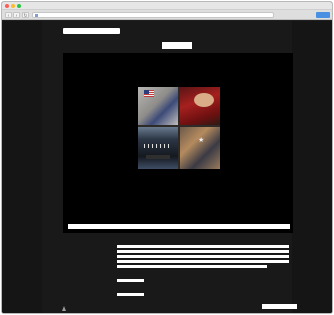 The image size is (334, 315). I want to click on forward-button: ›, so click(16, 15).